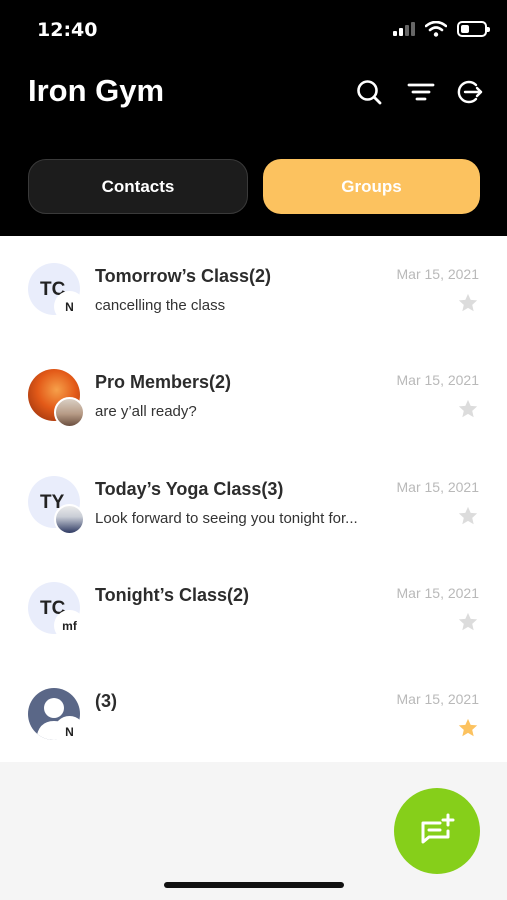  What do you see at coordinates (96, 90) in the screenshot?
I see `page-title: Iron Gym` at bounding box center [96, 90].